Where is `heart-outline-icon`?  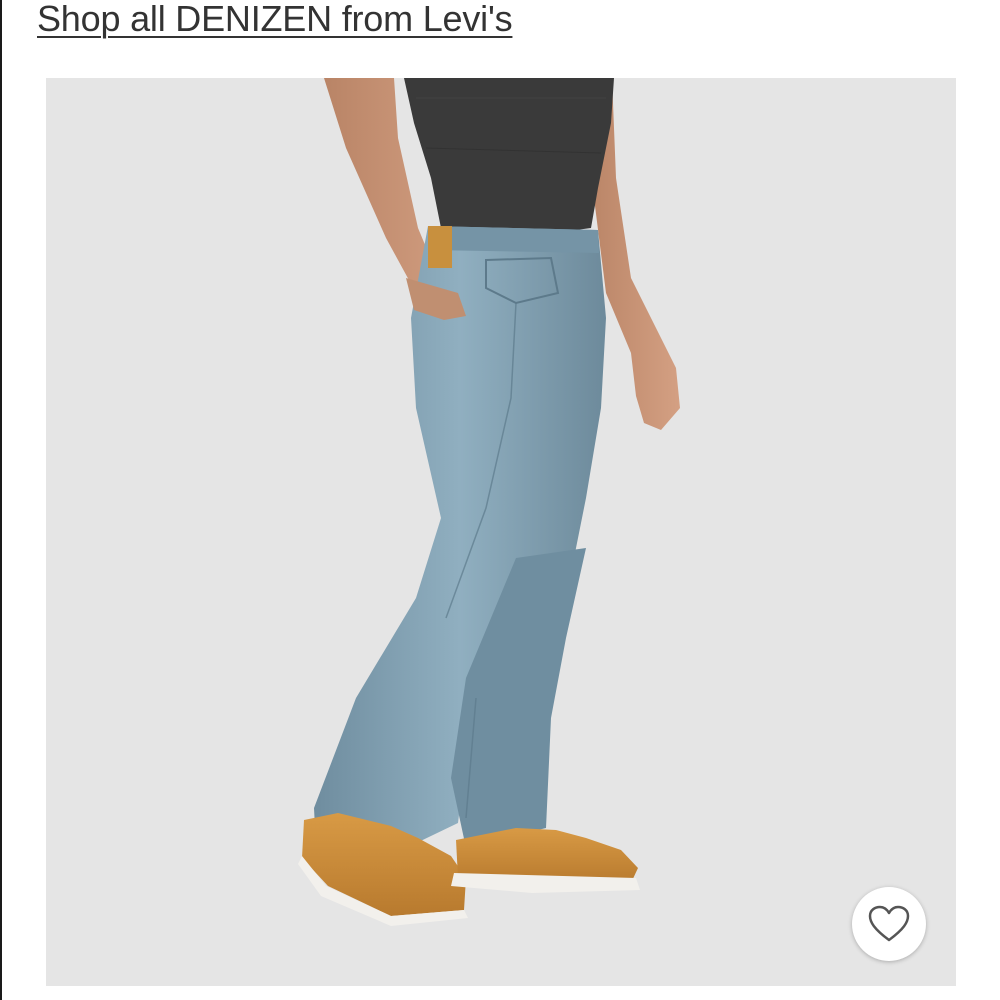
heart-outline-icon is located at coordinates (889, 923).